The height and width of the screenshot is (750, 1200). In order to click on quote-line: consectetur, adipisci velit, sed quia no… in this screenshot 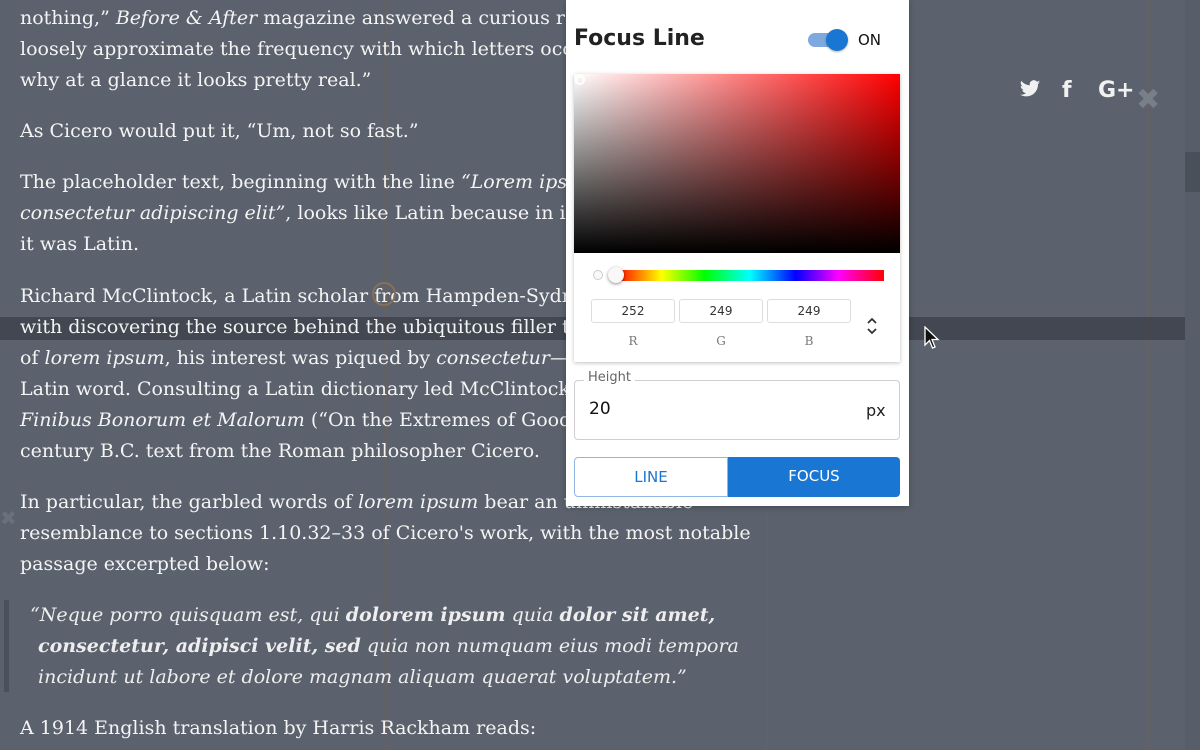, I will do `click(388, 646)`.